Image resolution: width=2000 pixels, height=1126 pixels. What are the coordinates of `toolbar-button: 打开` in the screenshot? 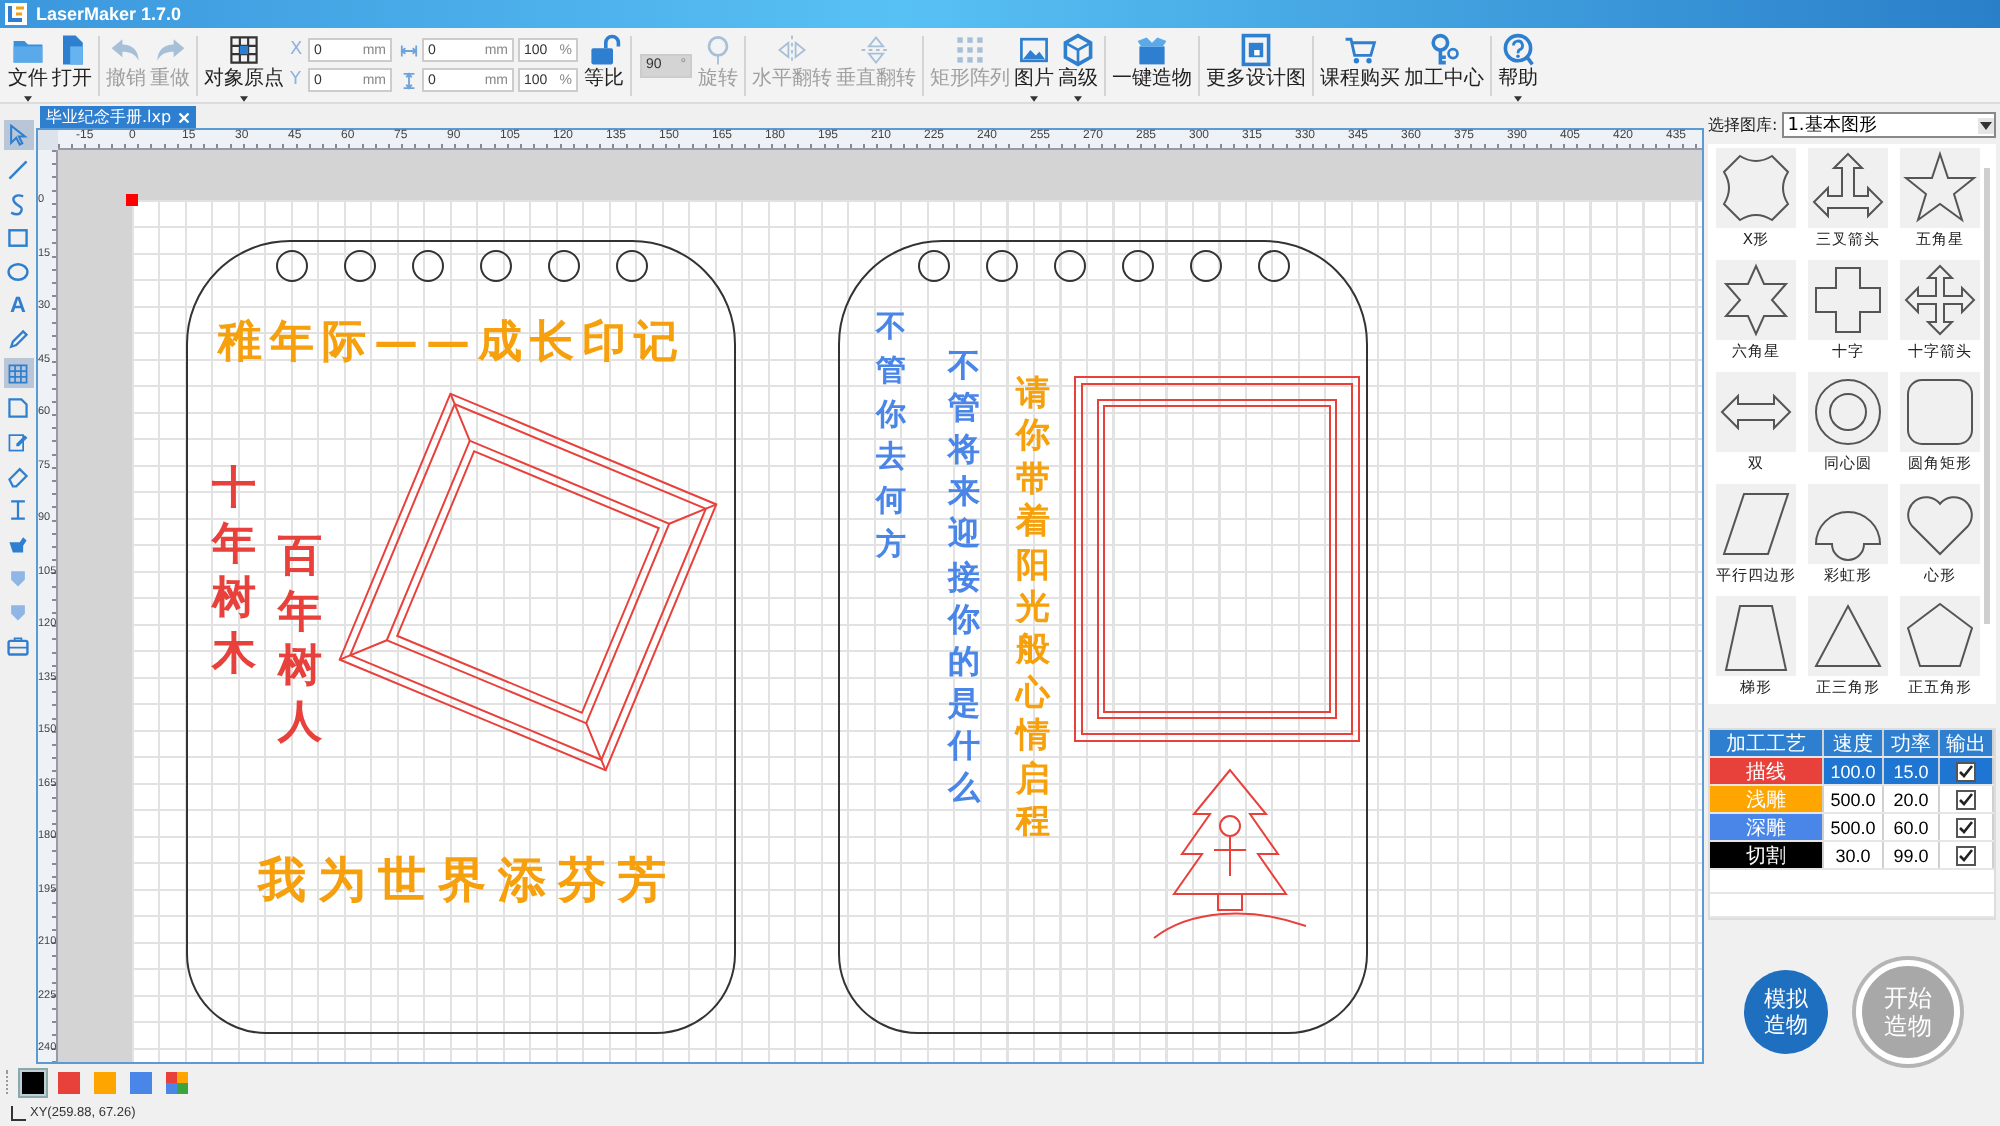 It's located at (72, 65).